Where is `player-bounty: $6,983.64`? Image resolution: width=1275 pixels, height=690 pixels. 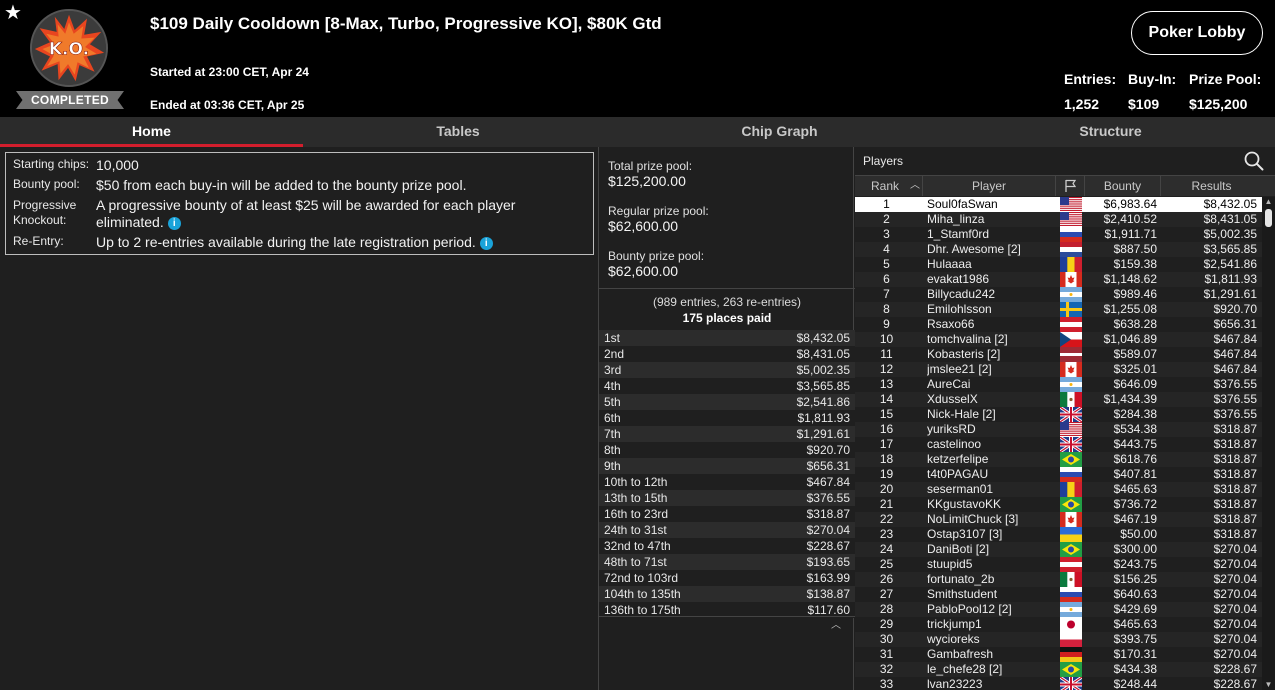 player-bounty: $6,983.64 is located at coordinates (1130, 204).